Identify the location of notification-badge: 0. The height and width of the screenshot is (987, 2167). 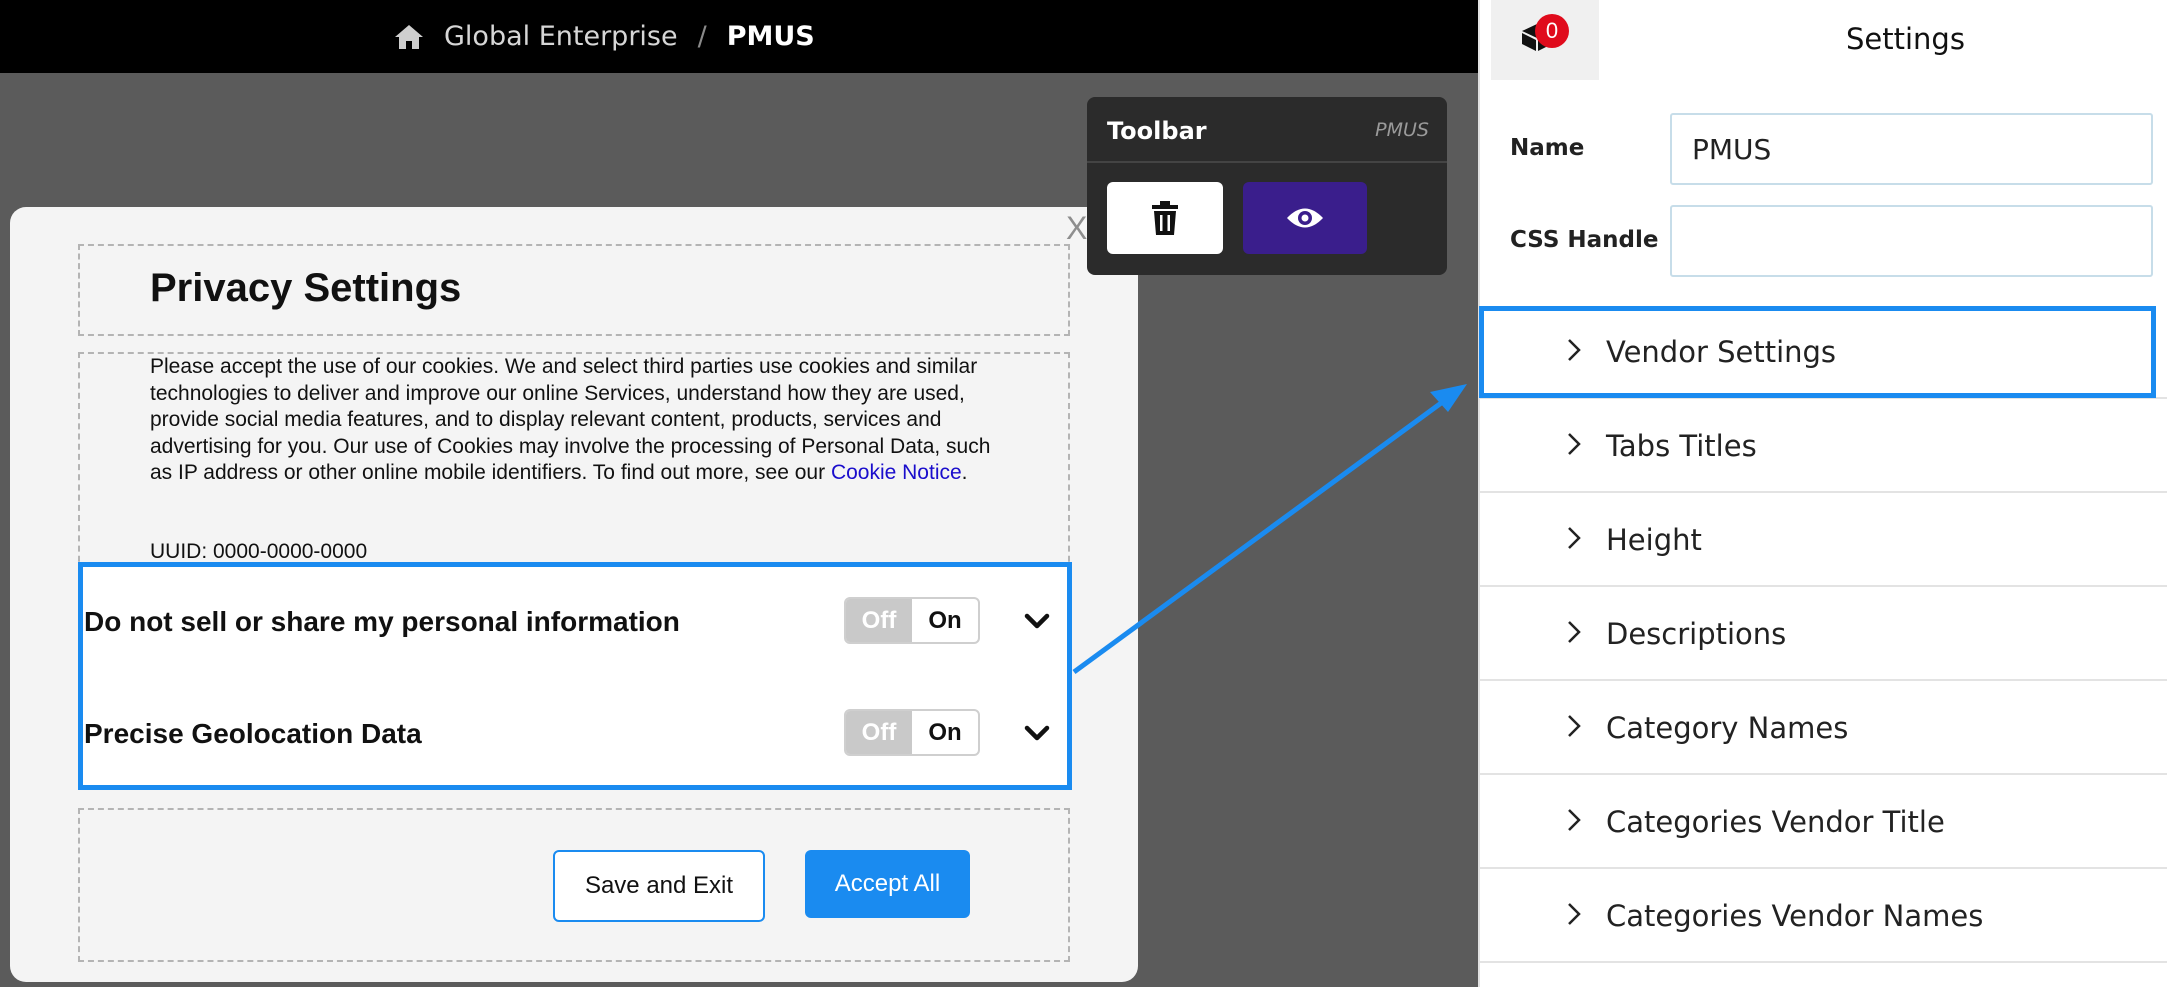
(1552, 31).